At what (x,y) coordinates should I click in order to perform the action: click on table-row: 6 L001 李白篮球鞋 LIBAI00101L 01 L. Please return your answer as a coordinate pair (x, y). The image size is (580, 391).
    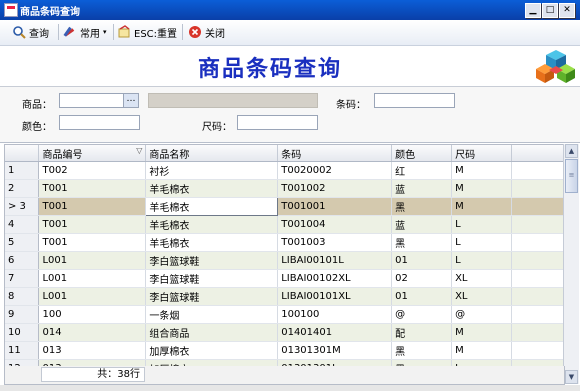
    Looking at the image, I should click on (284, 260).